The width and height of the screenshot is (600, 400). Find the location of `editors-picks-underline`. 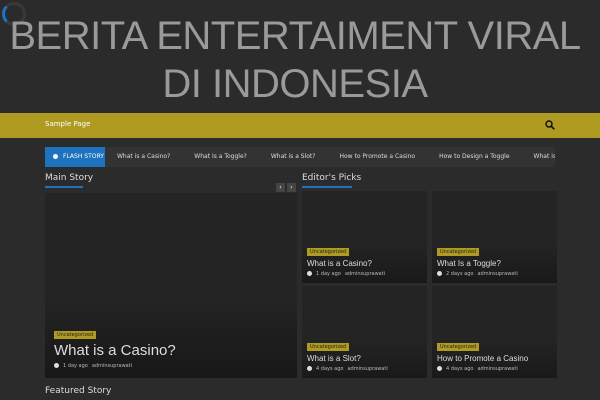

editors-picks-underline is located at coordinates (327, 187).